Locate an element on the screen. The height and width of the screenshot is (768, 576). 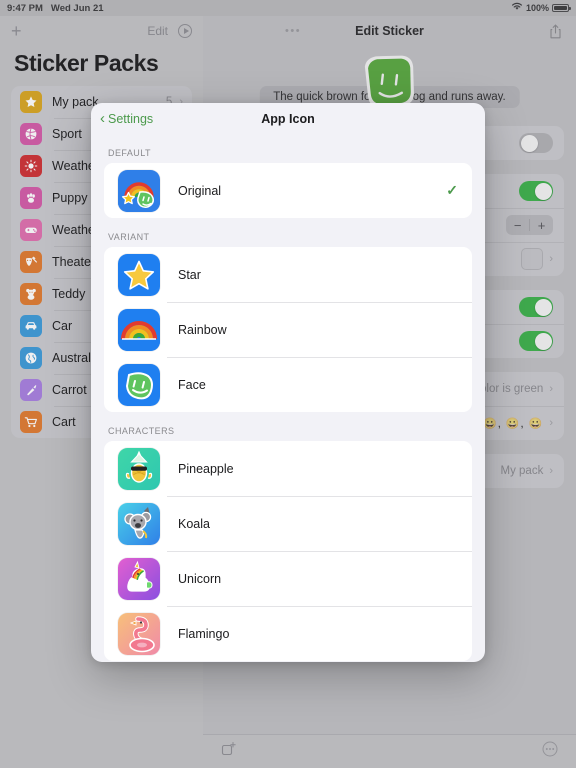
app-icon-label: Pineapple is located at coordinates (206, 468).